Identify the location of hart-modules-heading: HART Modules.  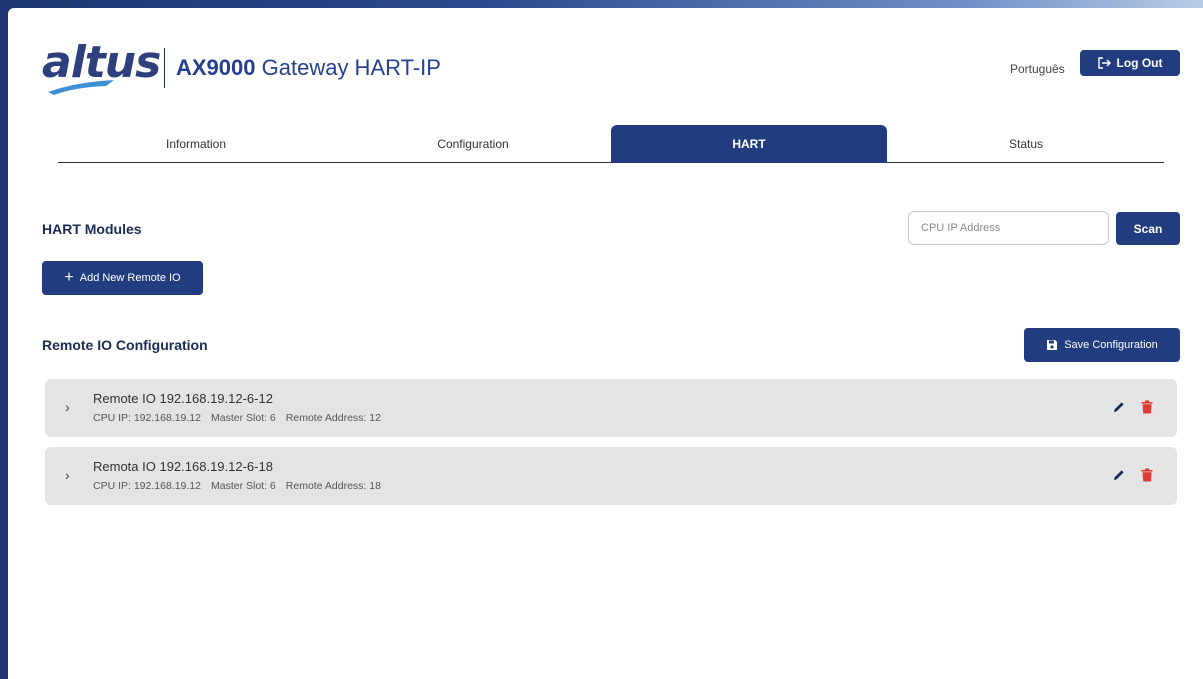
(92, 229).